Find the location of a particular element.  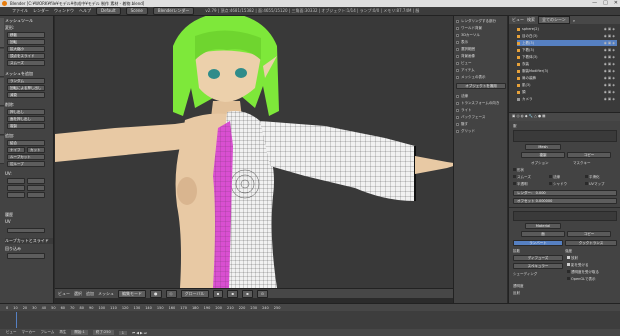

smooth-button: スムーズ is located at coordinates (26, 63).